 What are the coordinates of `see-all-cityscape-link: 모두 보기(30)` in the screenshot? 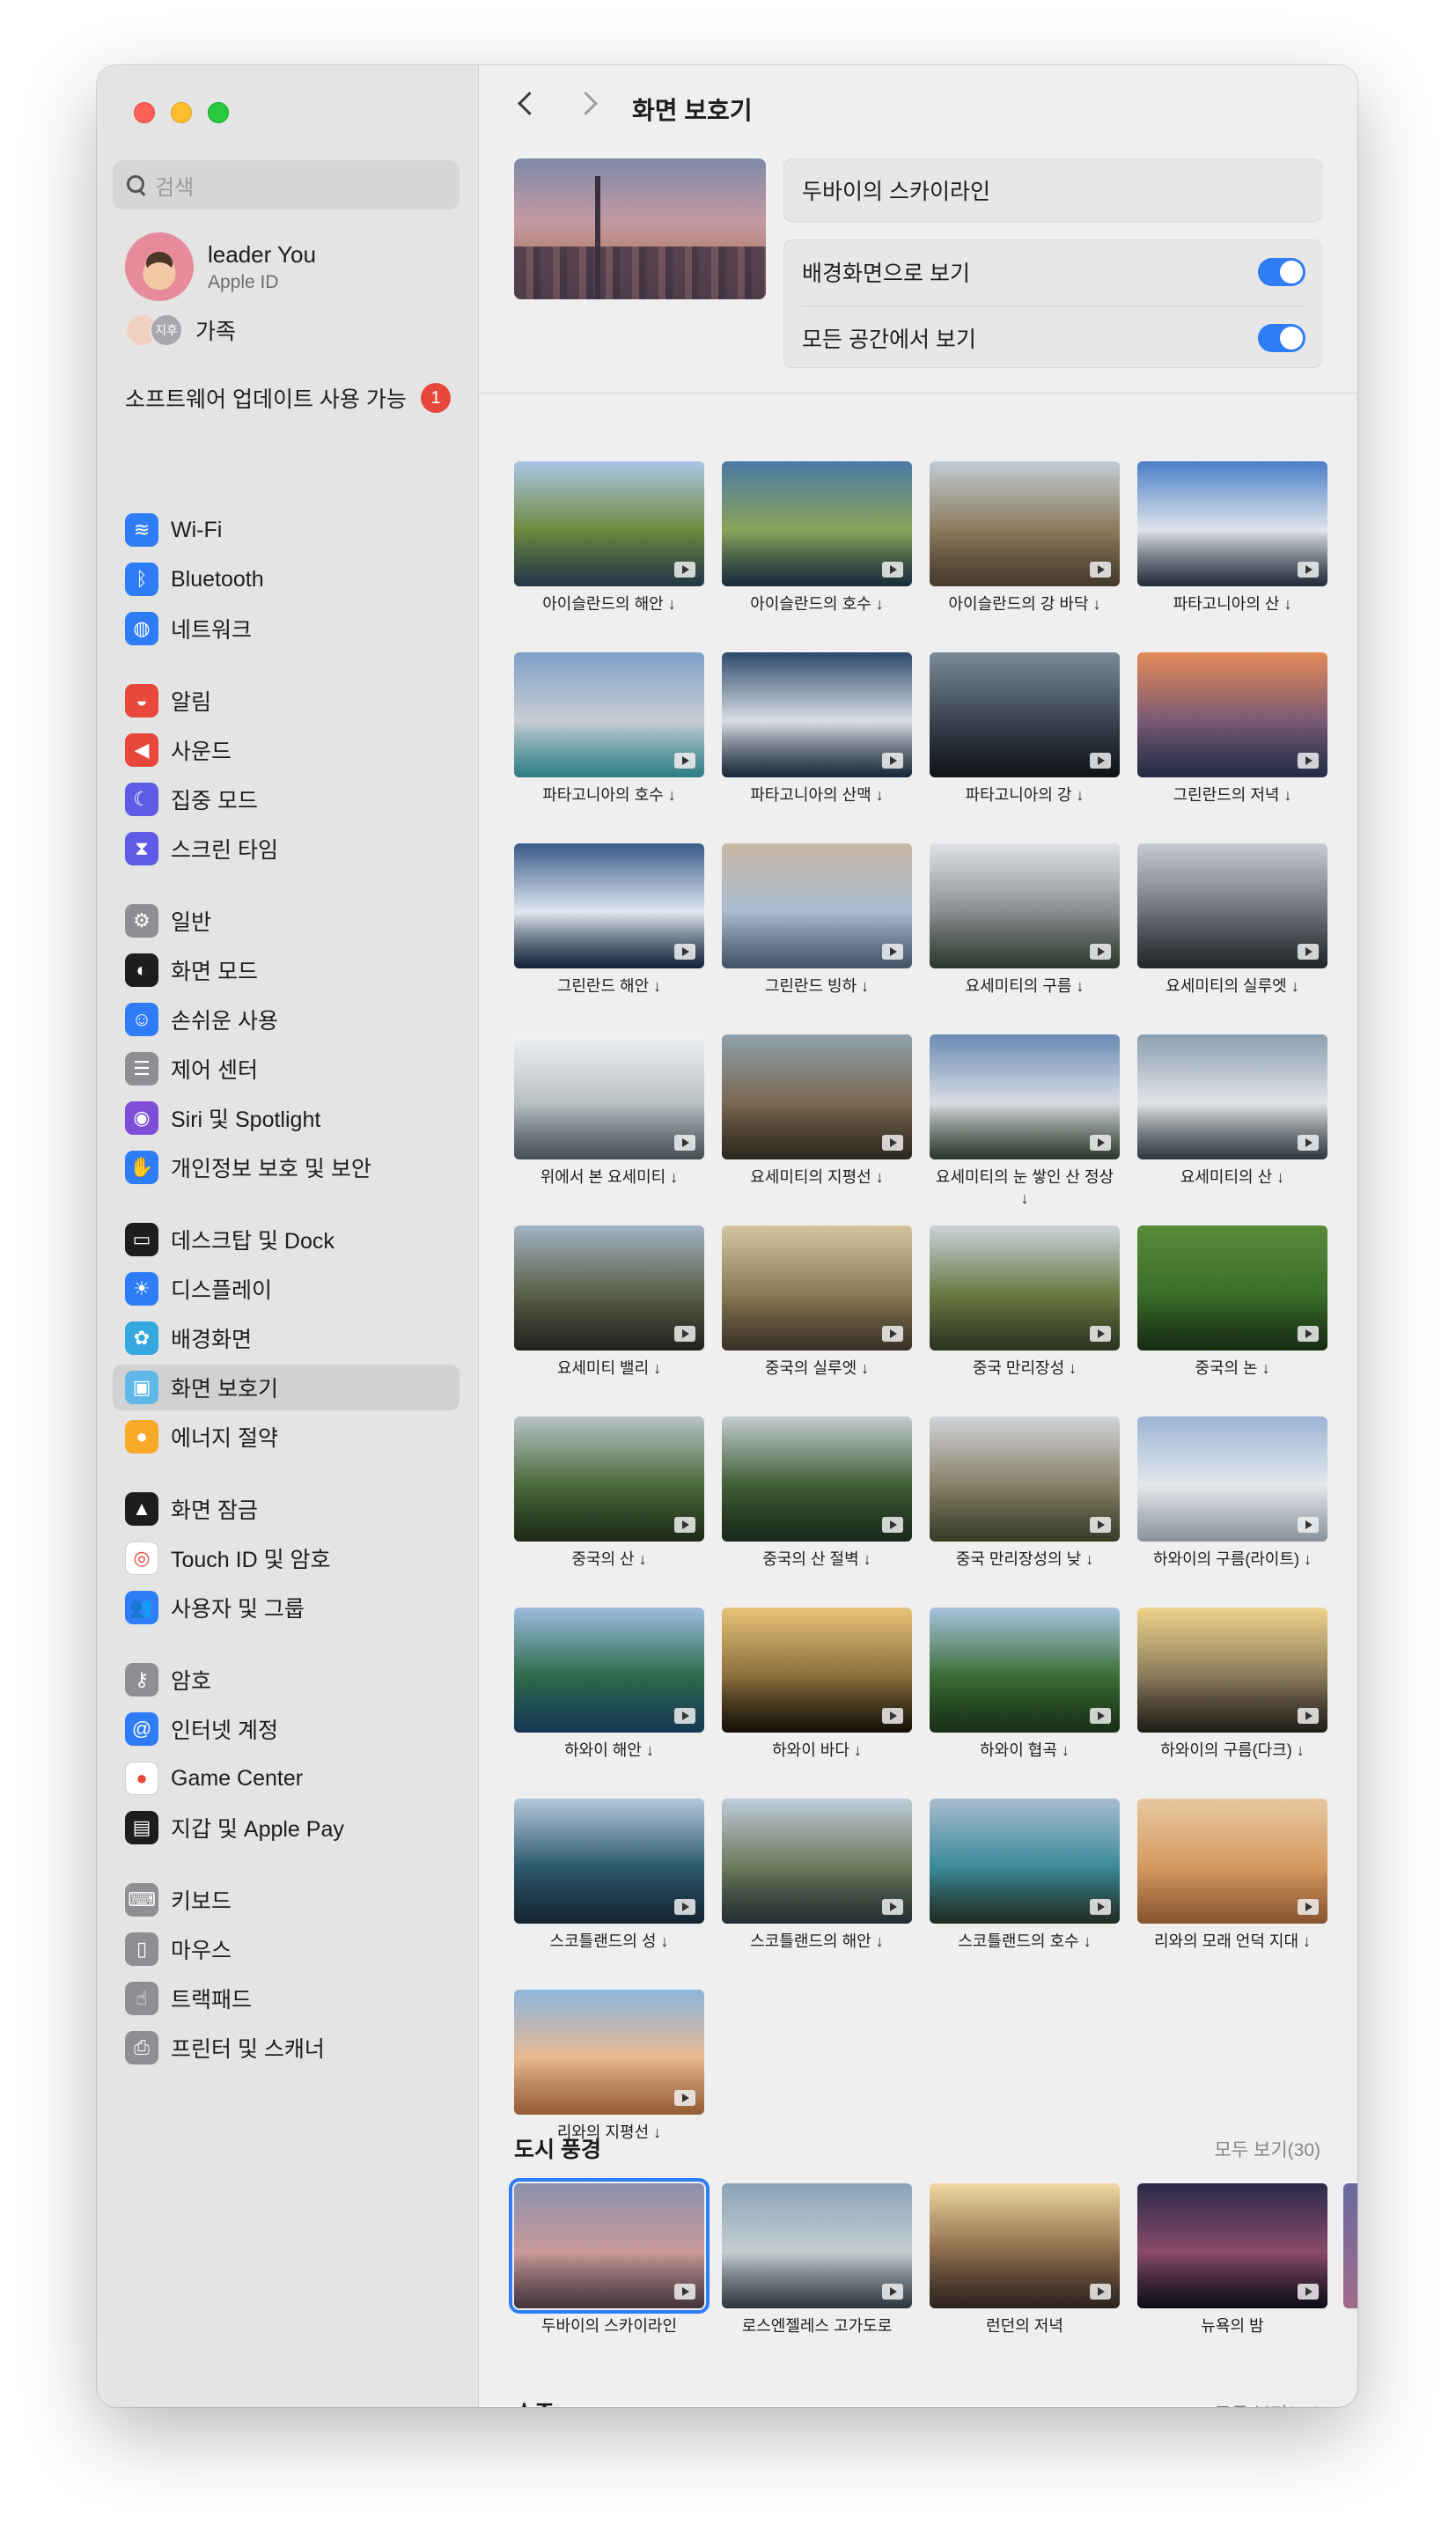 It's located at (1267, 2149).